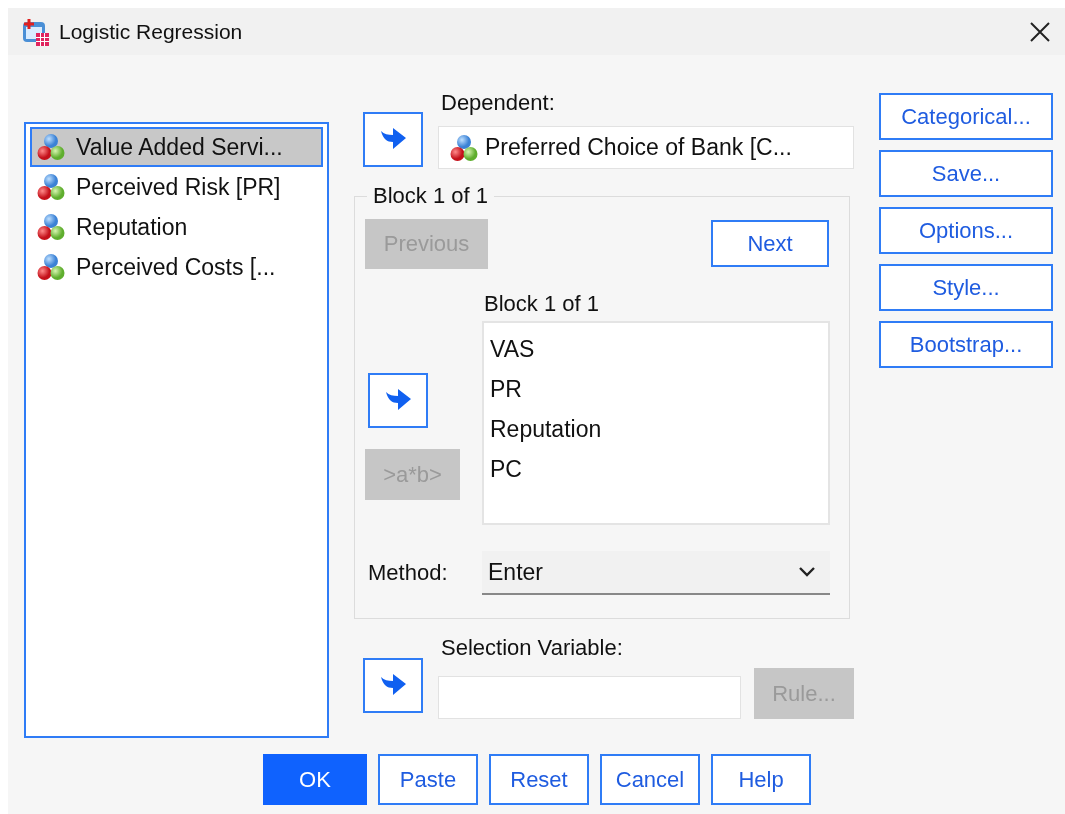  Describe the element at coordinates (650, 779) in the screenshot. I see `dialog-button: Cancel` at that location.